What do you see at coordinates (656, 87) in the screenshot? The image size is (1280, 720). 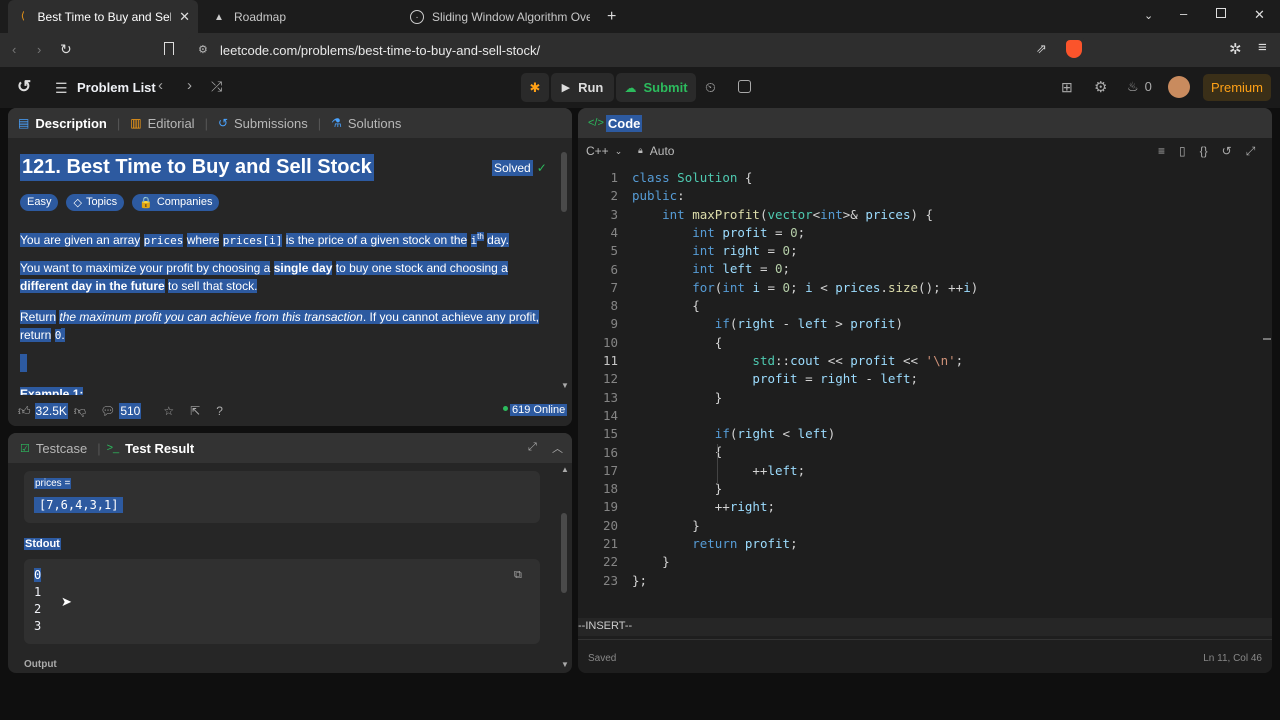 I see `submit-button: ☁ Submit` at bounding box center [656, 87].